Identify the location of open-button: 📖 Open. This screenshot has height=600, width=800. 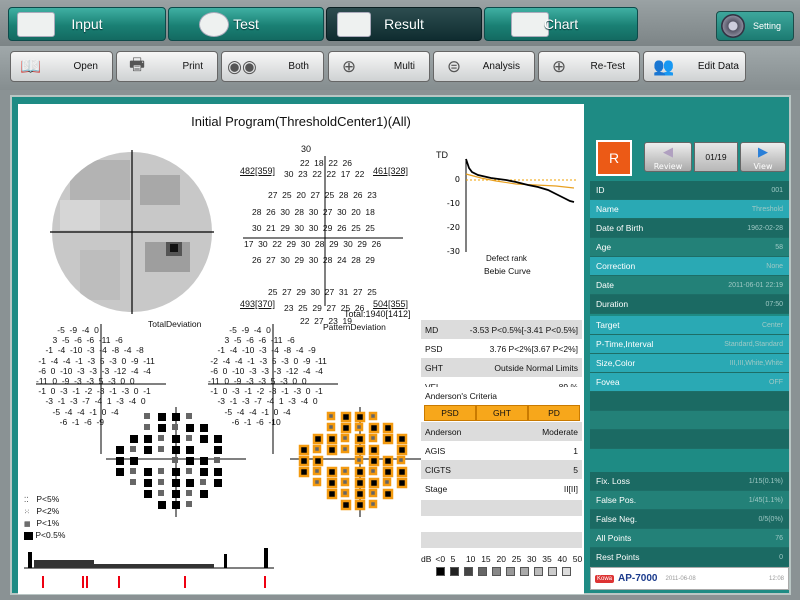
(61, 66).